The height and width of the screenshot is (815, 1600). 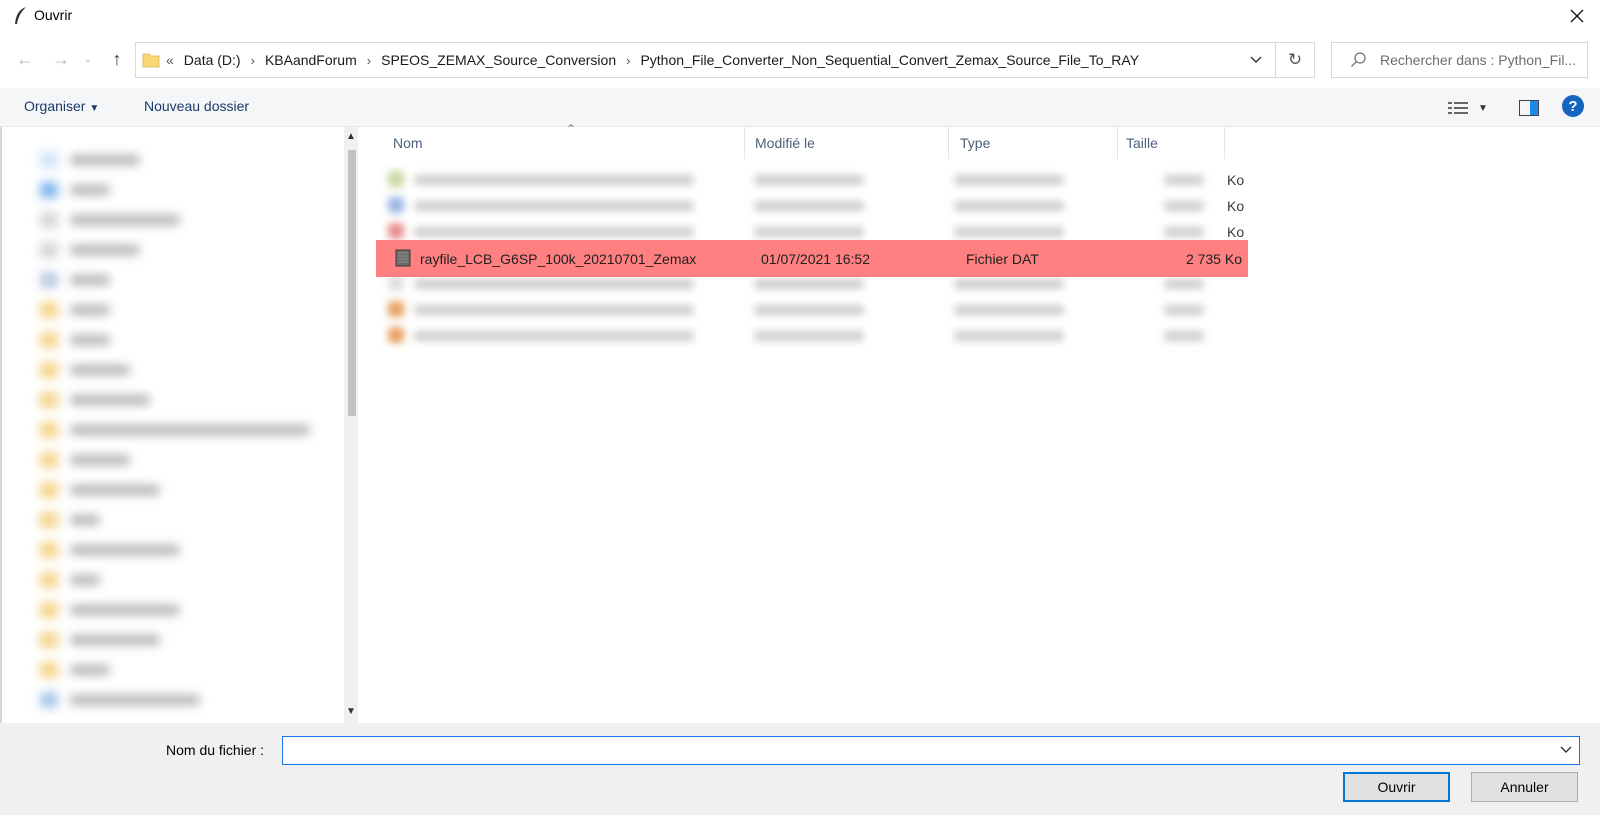 I want to click on open-button: Ouvrir, so click(x=1396, y=787).